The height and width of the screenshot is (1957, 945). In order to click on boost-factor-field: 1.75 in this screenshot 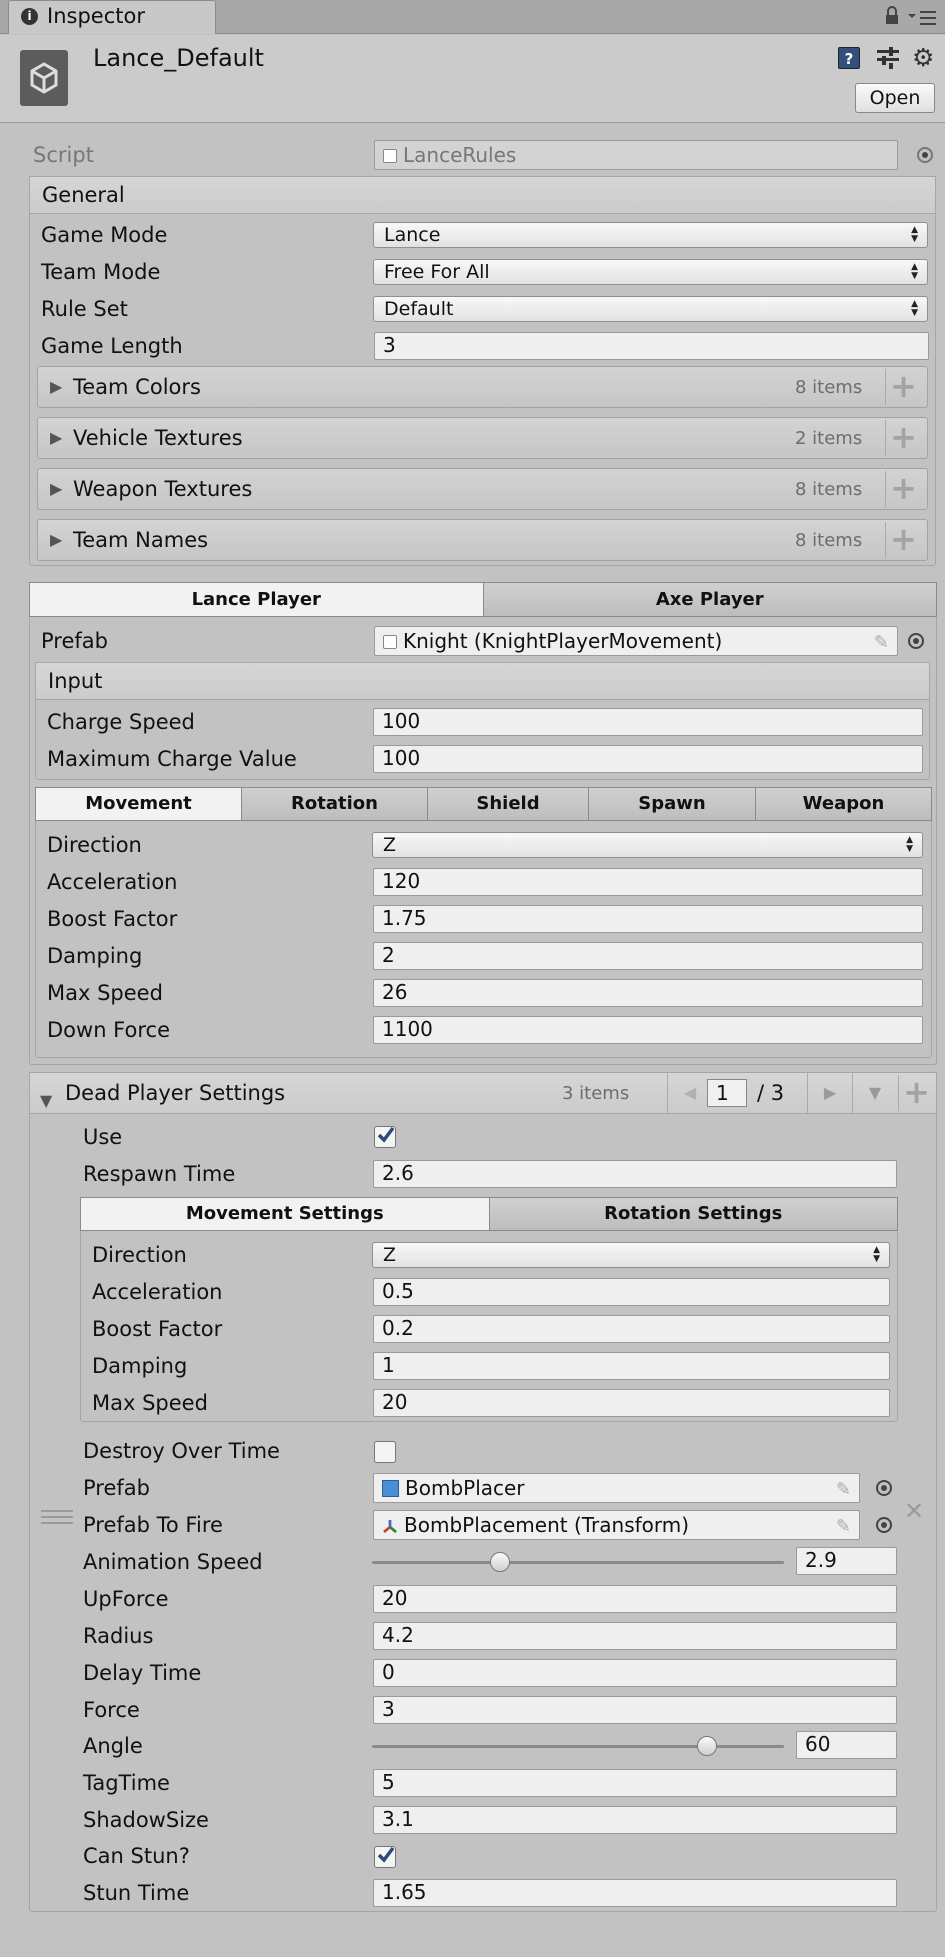, I will do `click(648, 919)`.